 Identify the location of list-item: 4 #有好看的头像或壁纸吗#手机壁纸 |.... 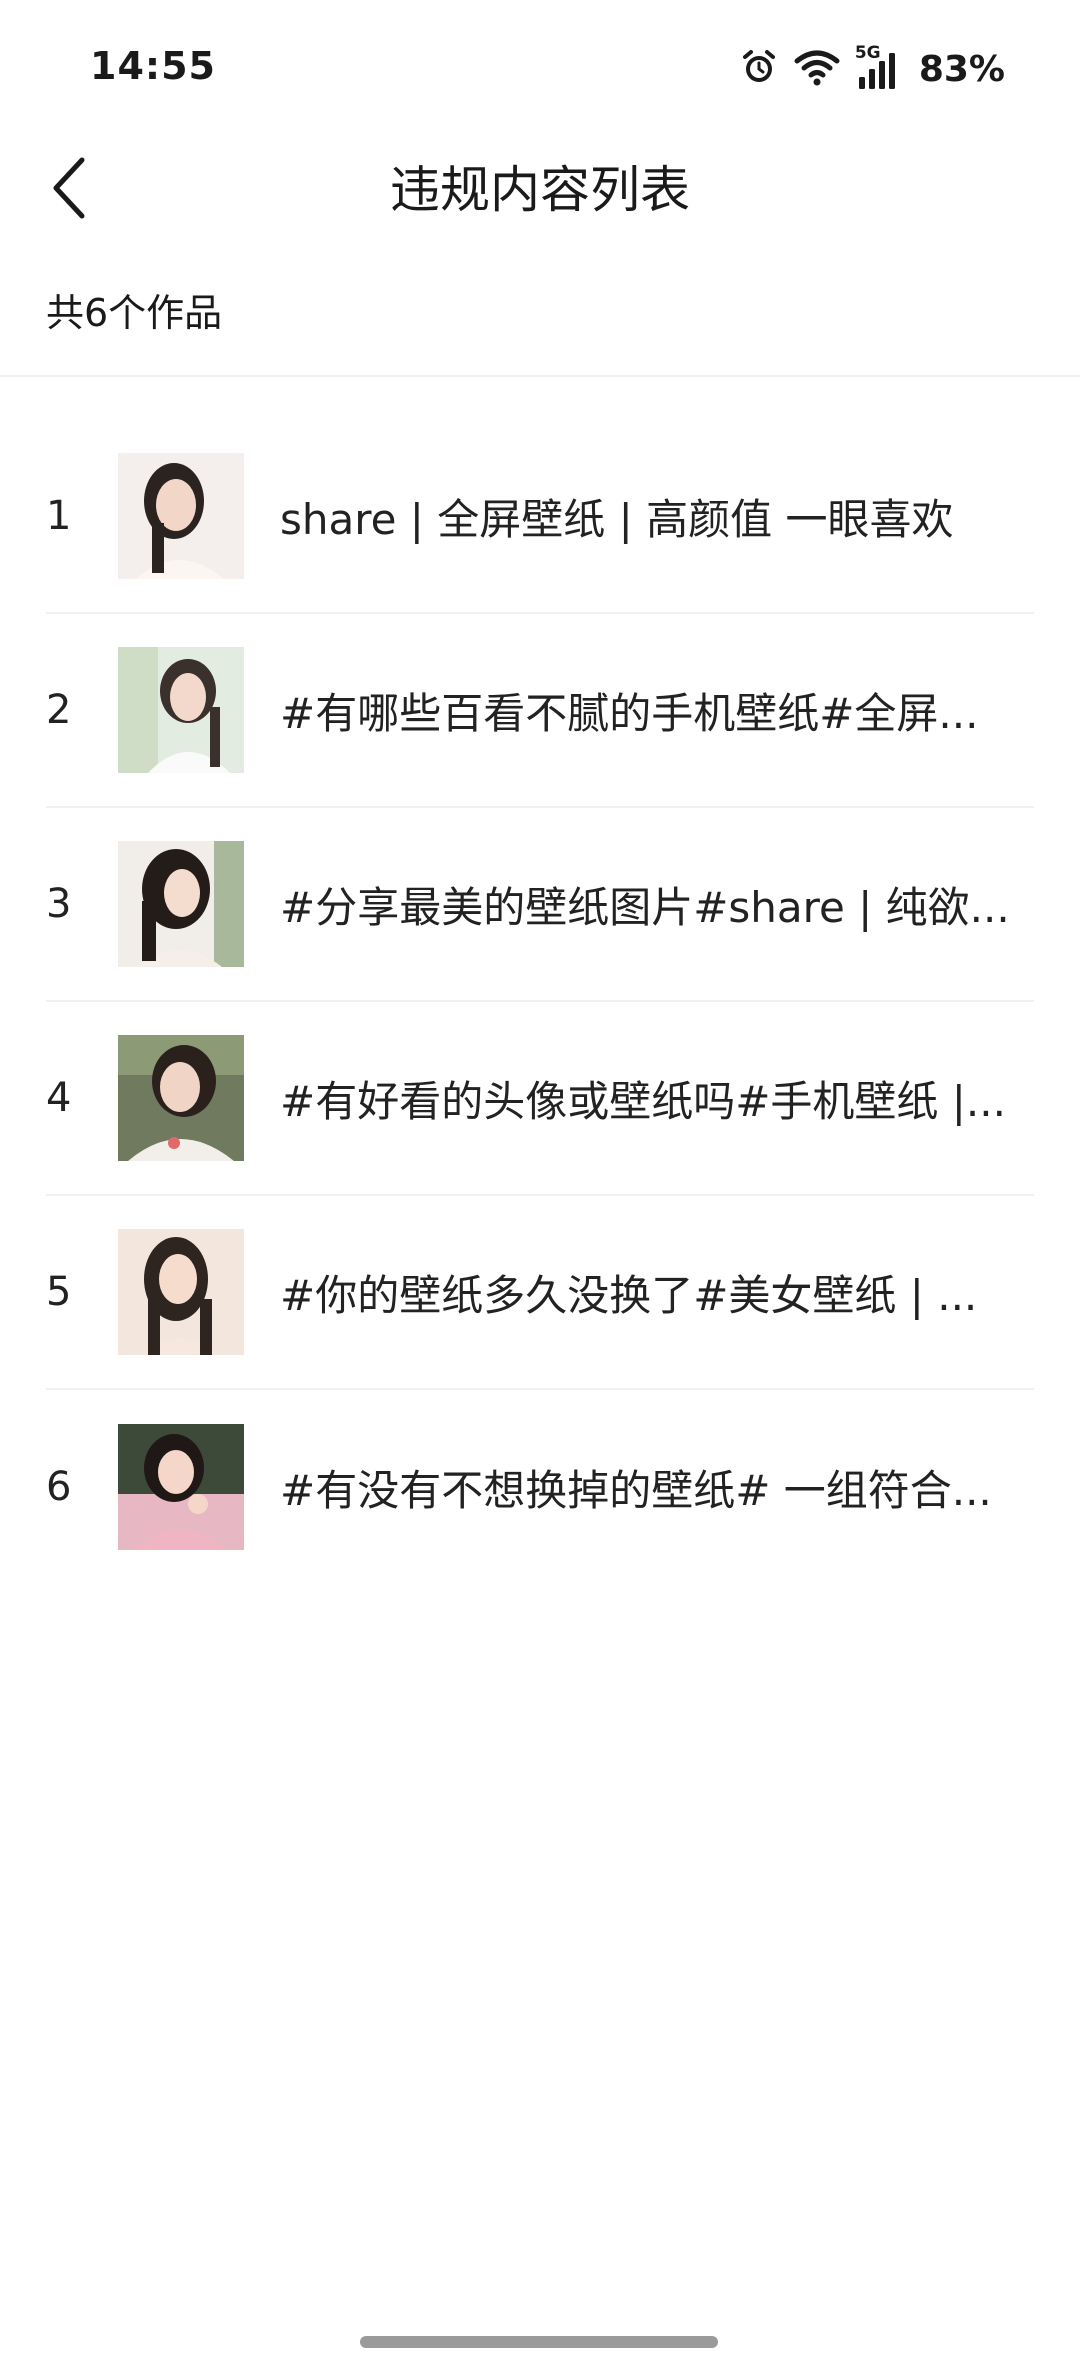
(540, 1099).